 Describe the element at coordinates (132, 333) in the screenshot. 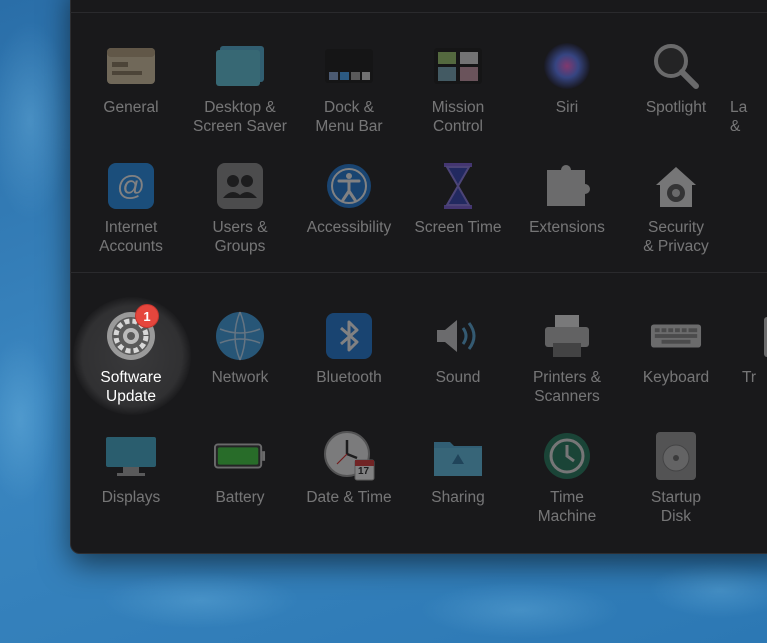

I see `gear-icon: 1` at that location.